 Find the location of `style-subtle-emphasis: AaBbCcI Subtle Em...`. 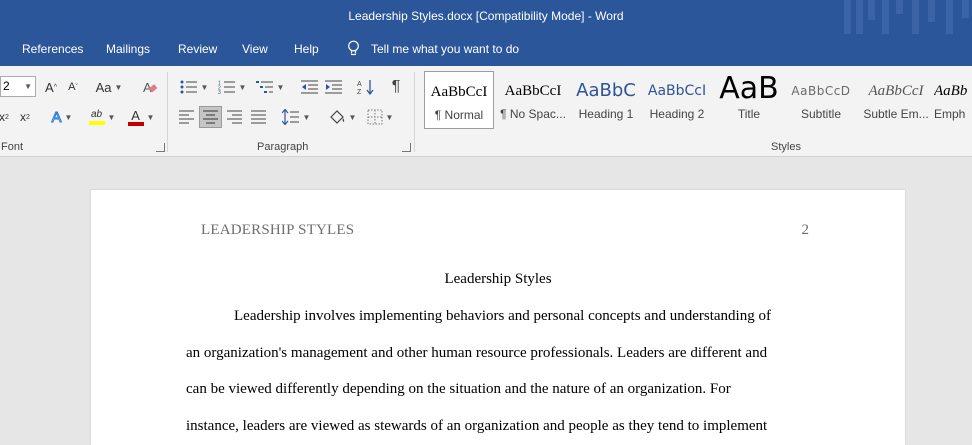

style-subtle-emphasis: AaBbCcI Subtle Em... is located at coordinates (896, 100).